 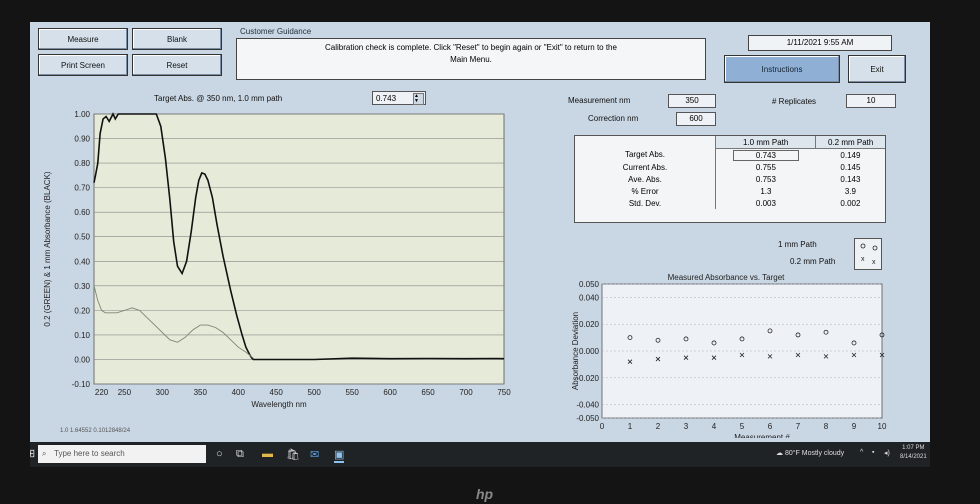 What do you see at coordinates (82, 359) in the screenshot?
I see `y-tick-label: 0.00` at bounding box center [82, 359].